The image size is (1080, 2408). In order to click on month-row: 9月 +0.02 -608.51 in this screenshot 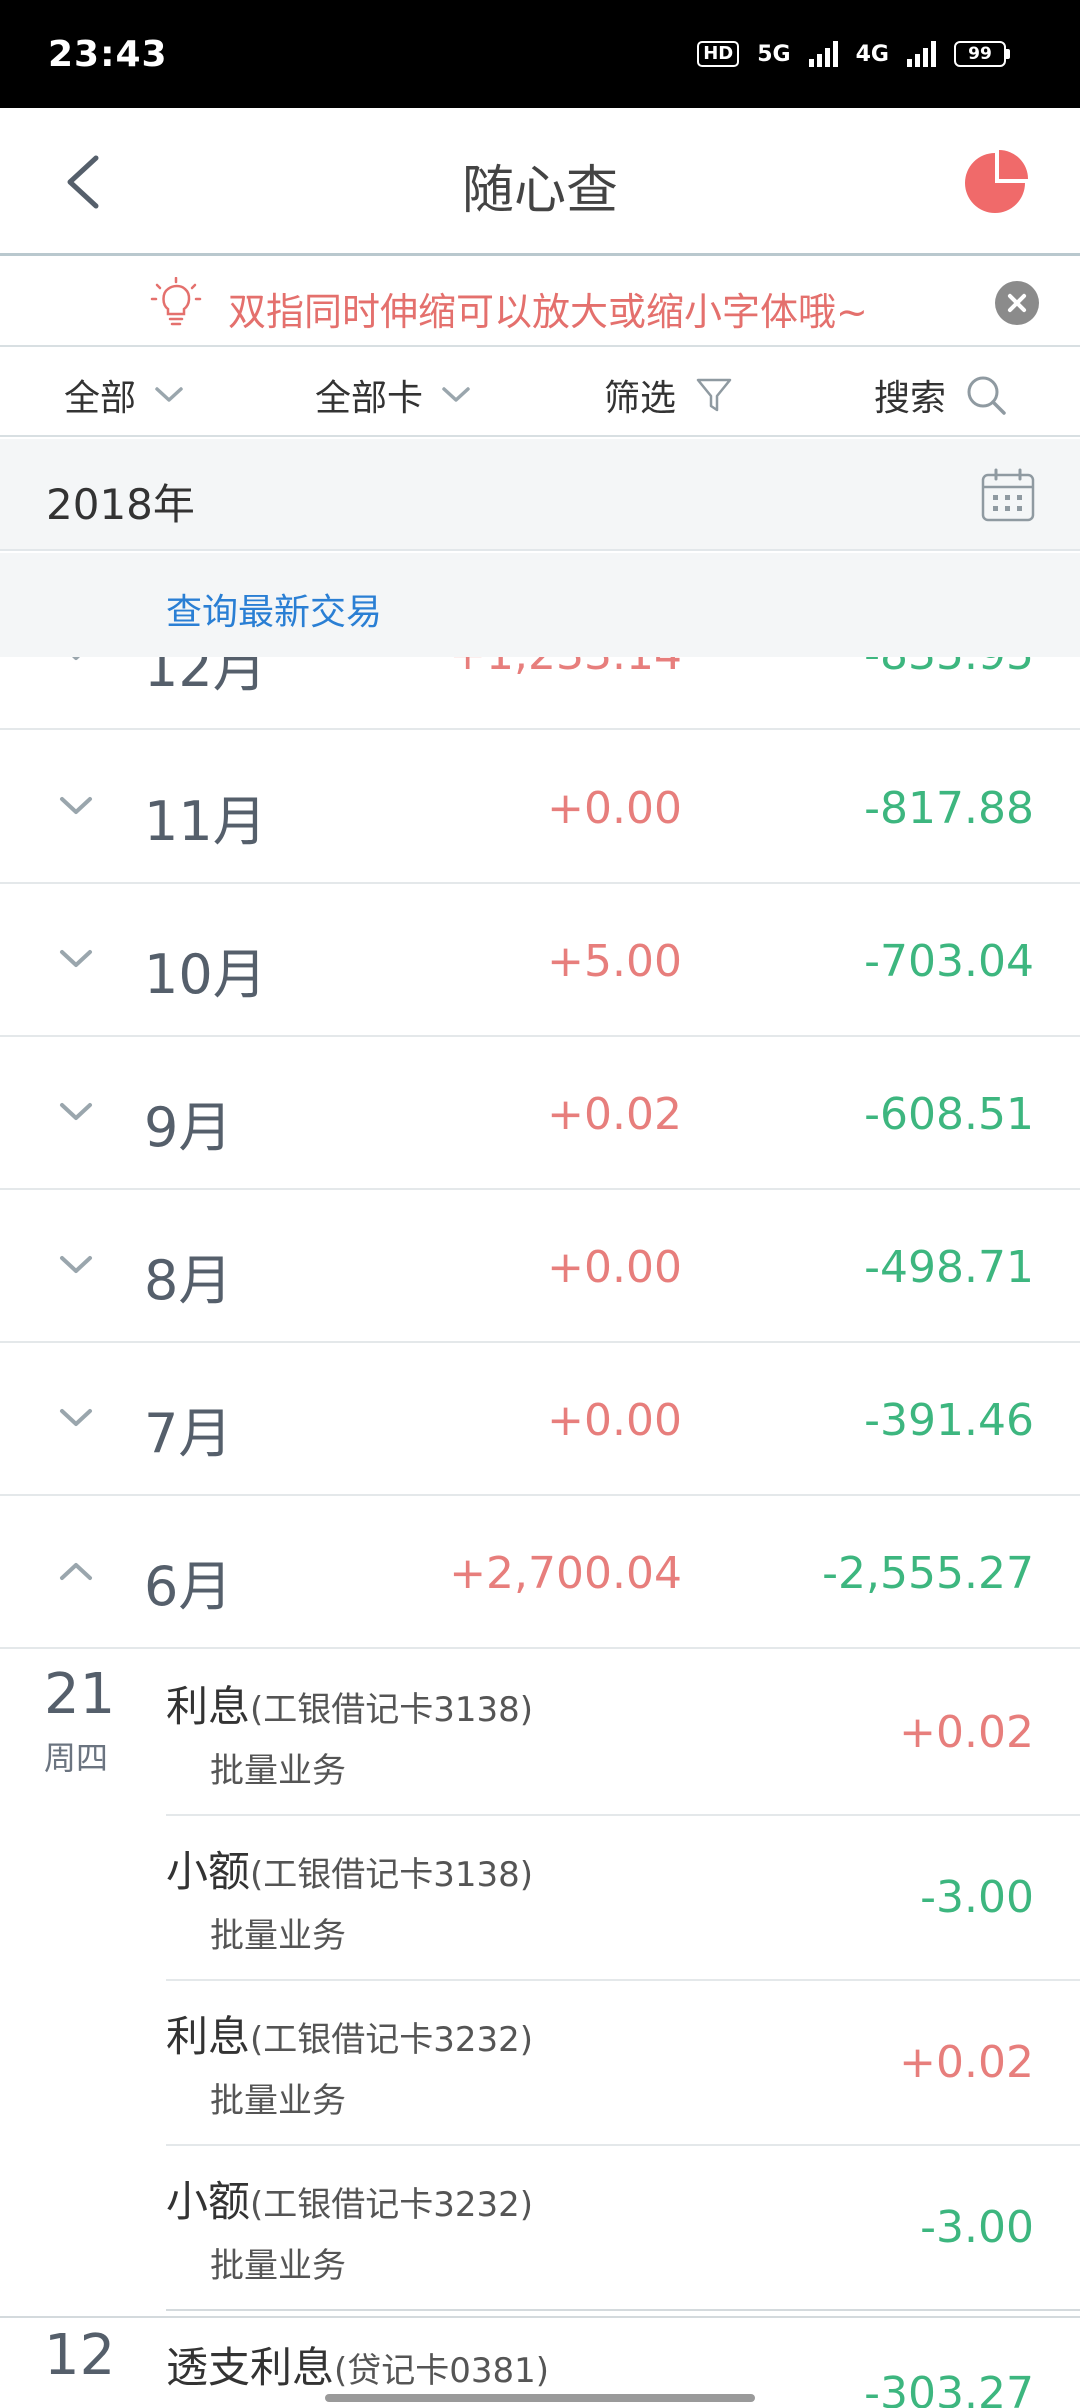, I will do `click(540, 1113)`.